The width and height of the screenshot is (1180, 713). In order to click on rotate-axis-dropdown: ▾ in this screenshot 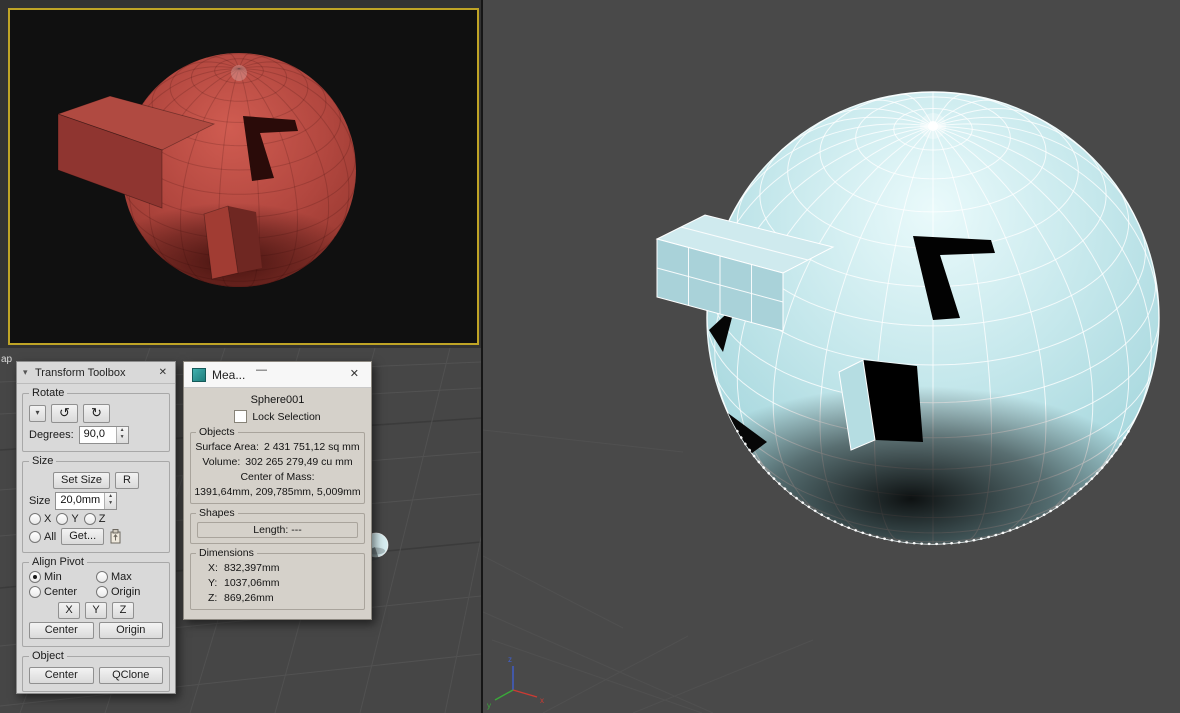, I will do `click(37, 413)`.